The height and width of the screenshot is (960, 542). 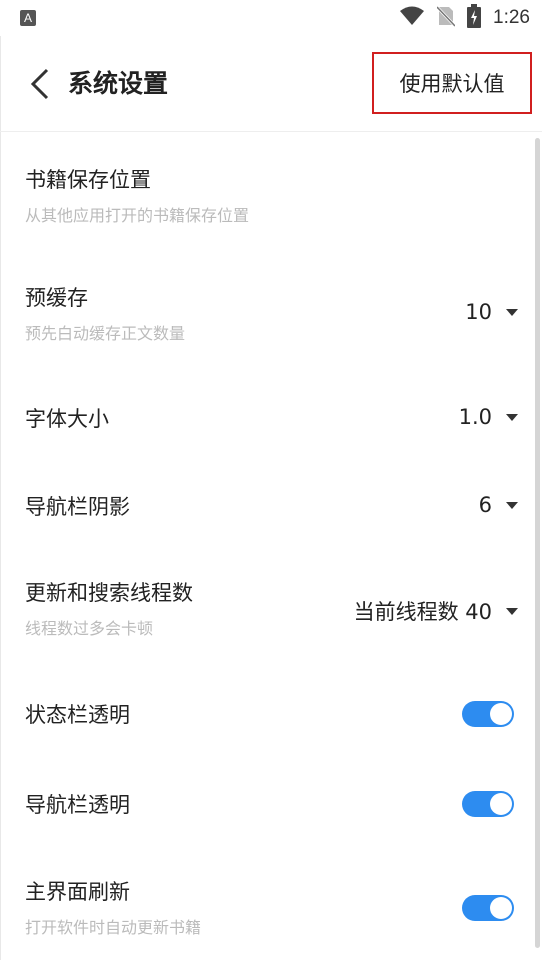 What do you see at coordinates (271, 18) in the screenshot?
I see `status-bar: A 1:26` at bounding box center [271, 18].